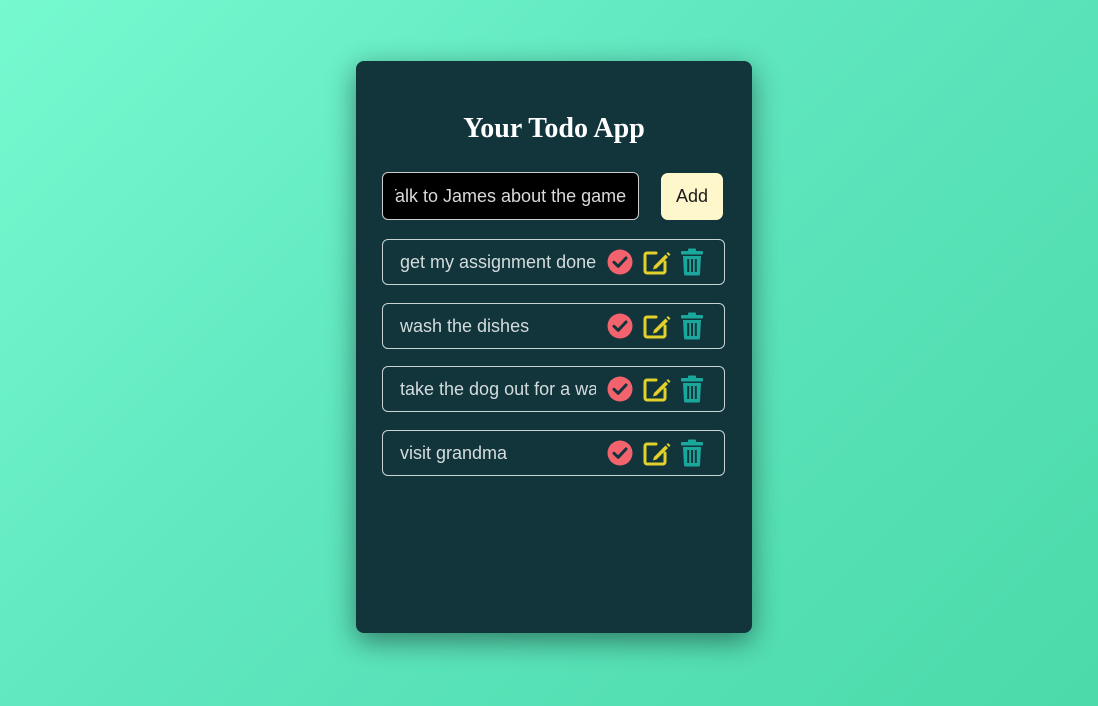  What do you see at coordinates (498, 389) in the screenshot?
I see `todo-text: take the dog out for a walk` at bounding box center [498, 389].